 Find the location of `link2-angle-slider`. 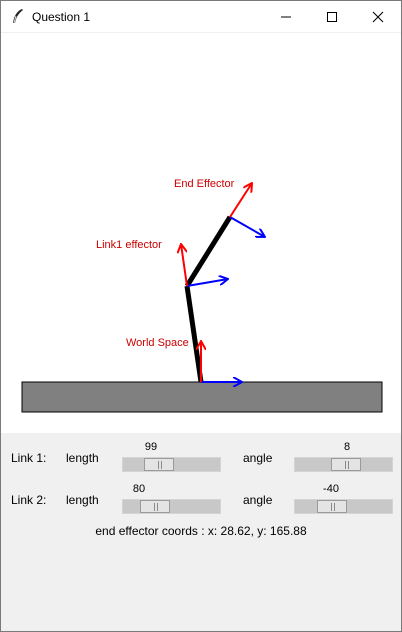

link2-angle-slider is located at coordinates (343, 506).